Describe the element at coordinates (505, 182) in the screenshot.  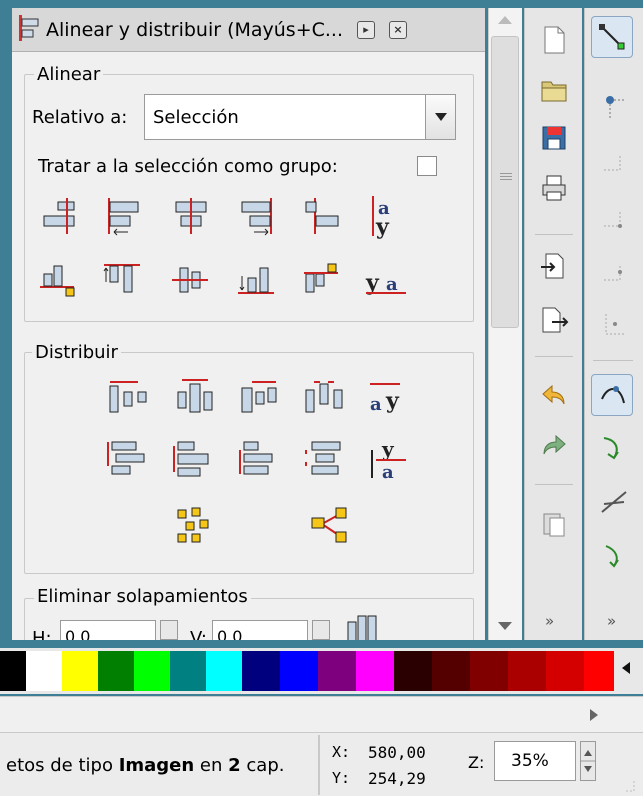
I see `scroll-thumb` at that location.